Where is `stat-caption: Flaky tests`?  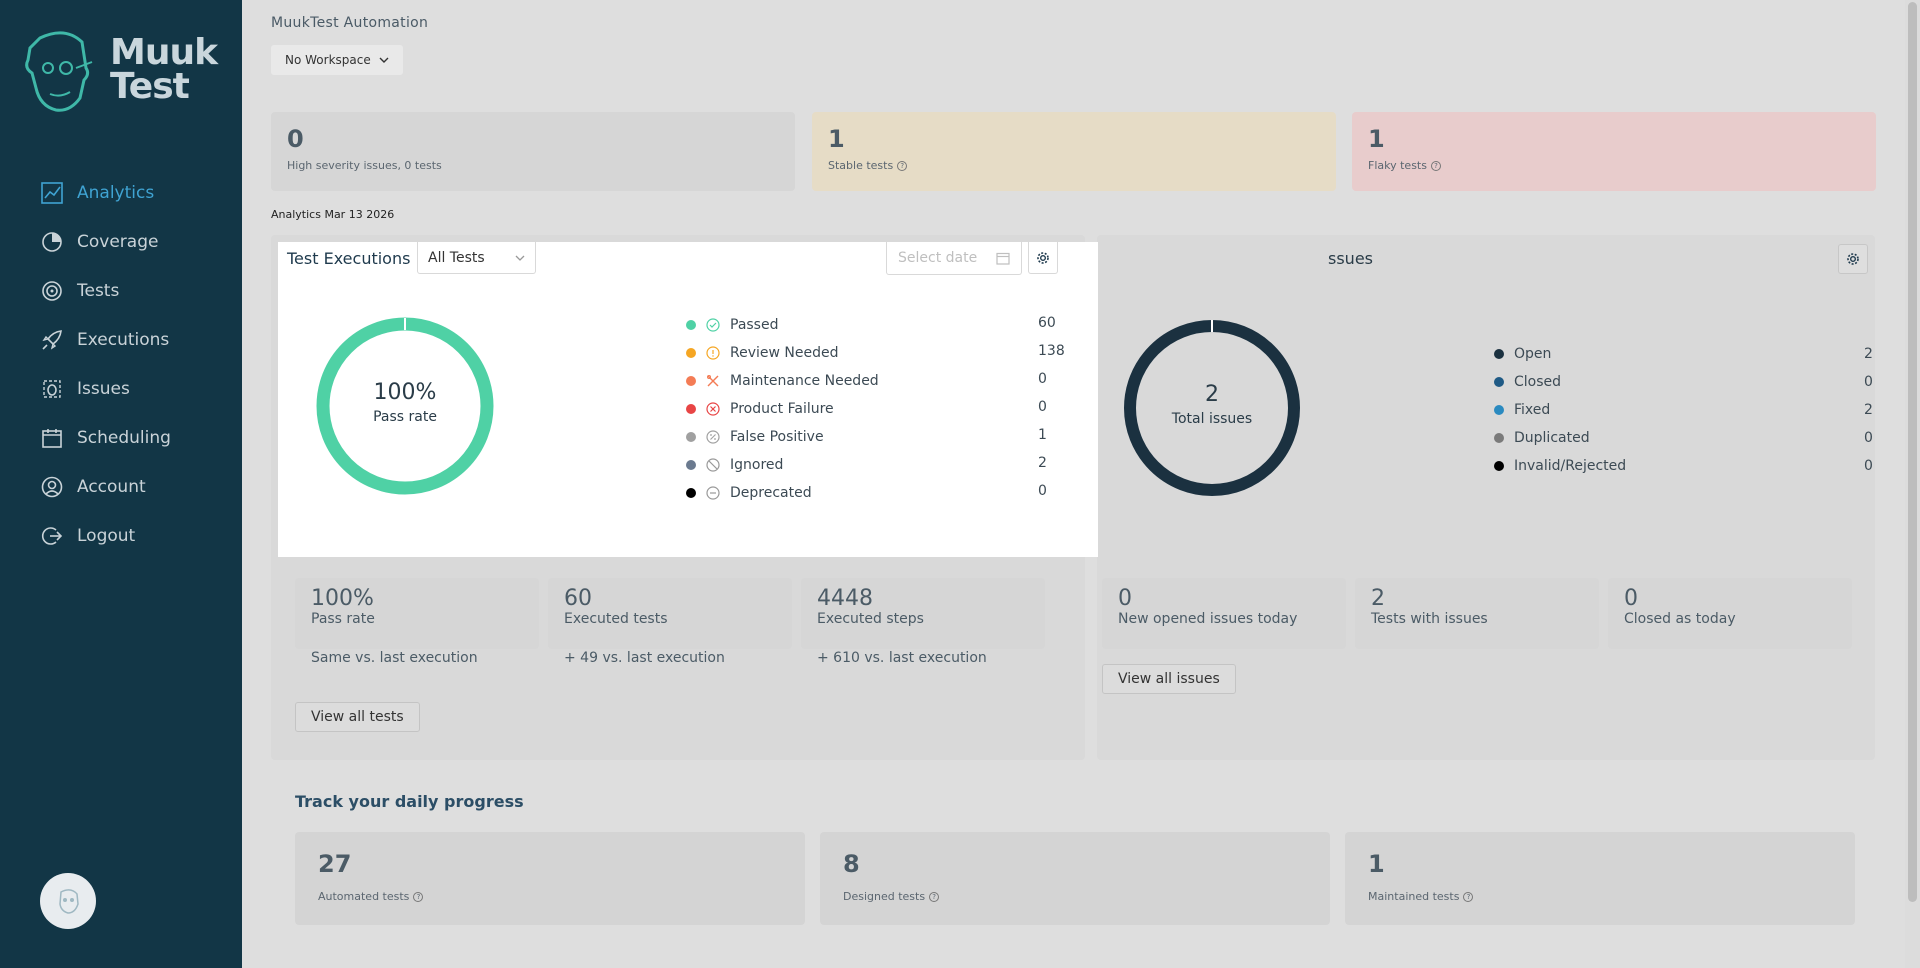
stat-caption: Flaky tests is located at coordinates (1397, 165).